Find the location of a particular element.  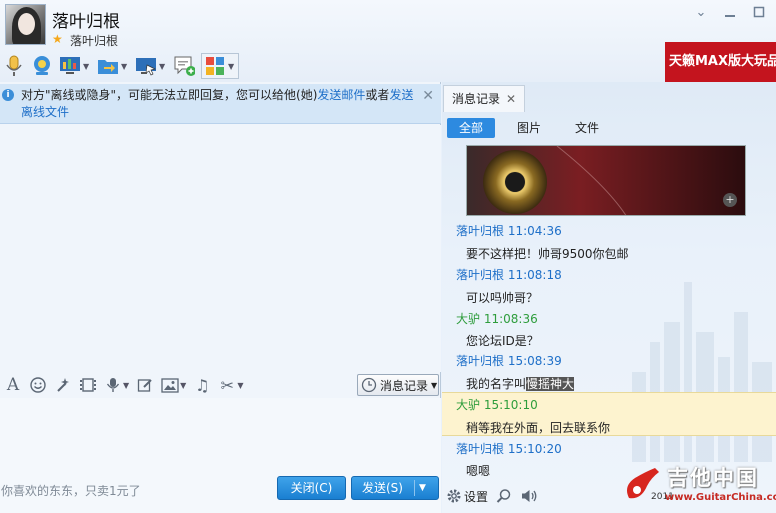

watermark-url: www.GuitarChina.com is located at coordinates (720, 497).